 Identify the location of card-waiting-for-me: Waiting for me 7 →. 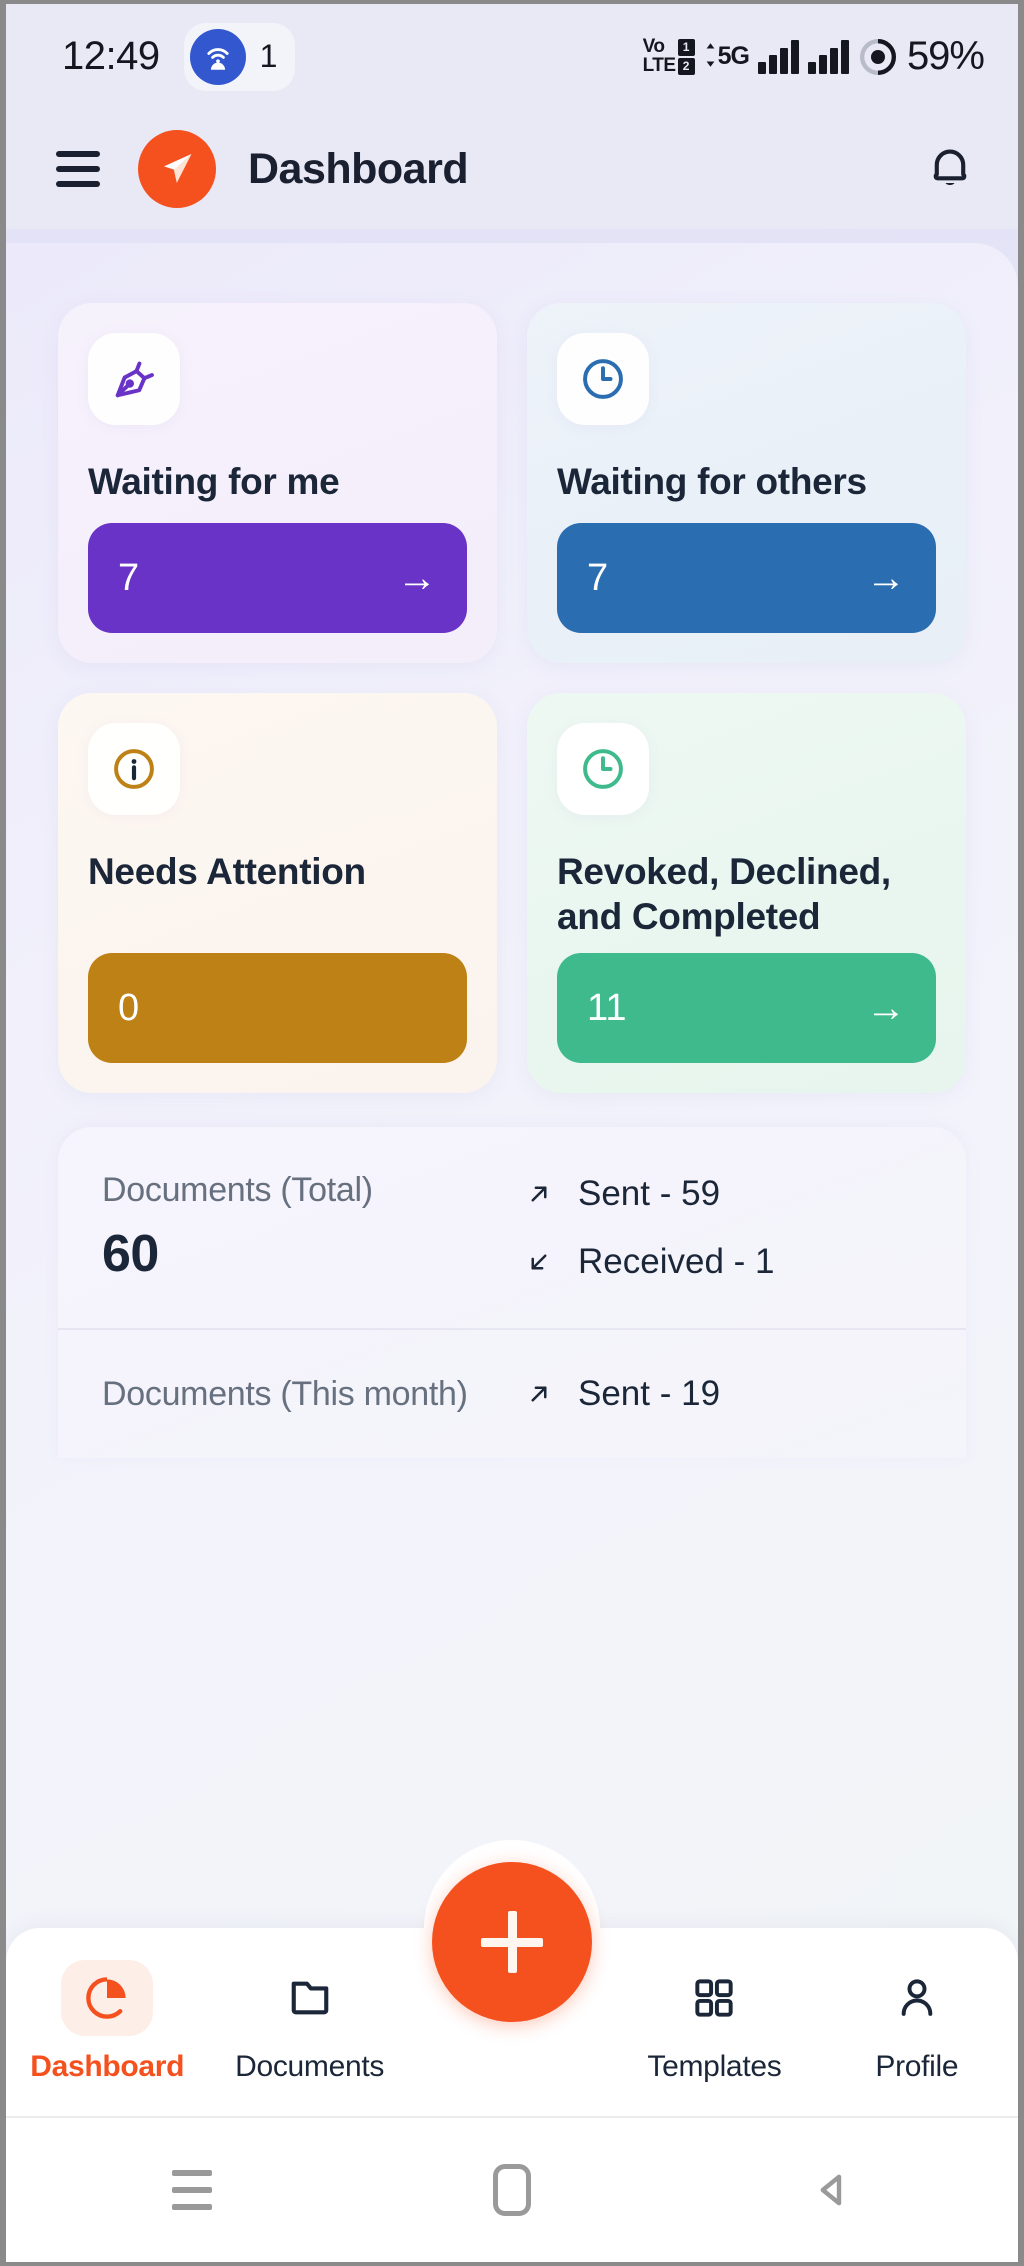
(277, 483).